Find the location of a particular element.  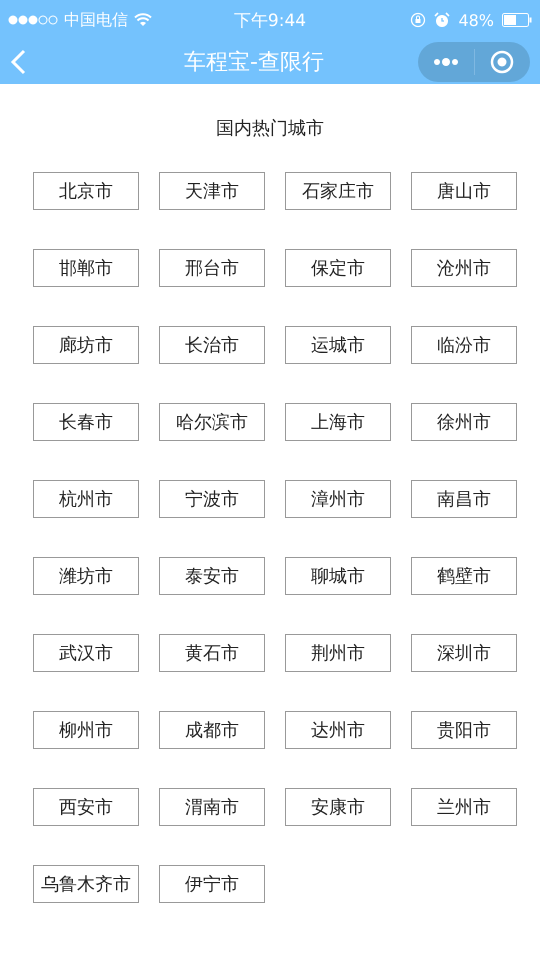

city-button: 宁波市 is located at coordinates (212, 499).